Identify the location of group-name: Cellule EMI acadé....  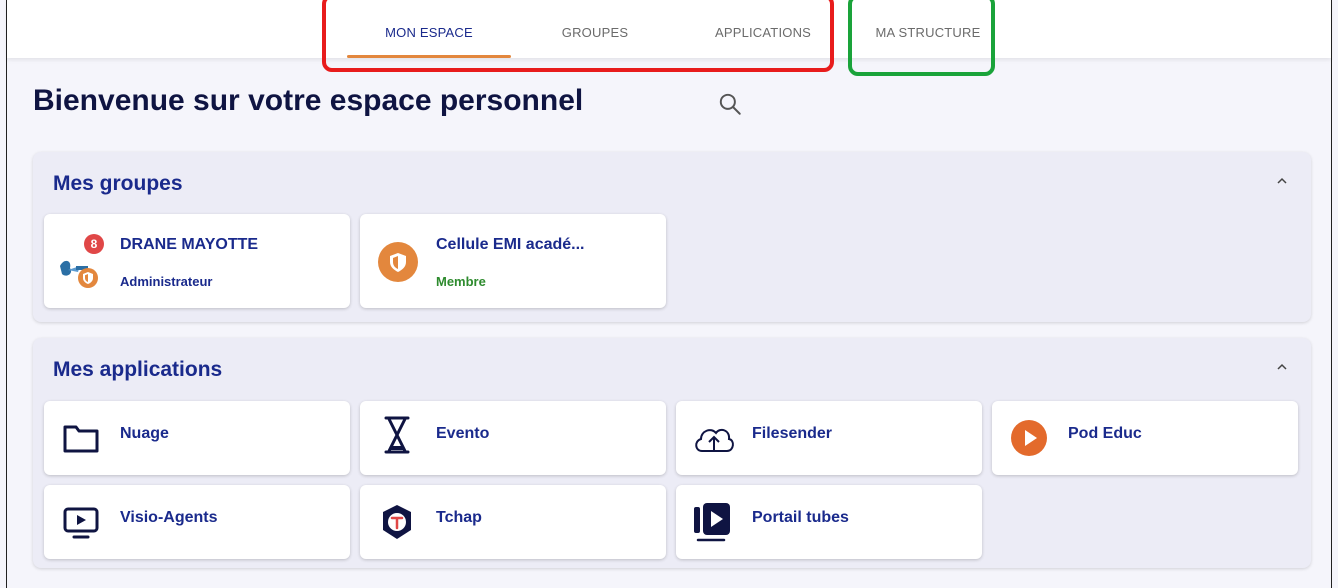
(510, 244).